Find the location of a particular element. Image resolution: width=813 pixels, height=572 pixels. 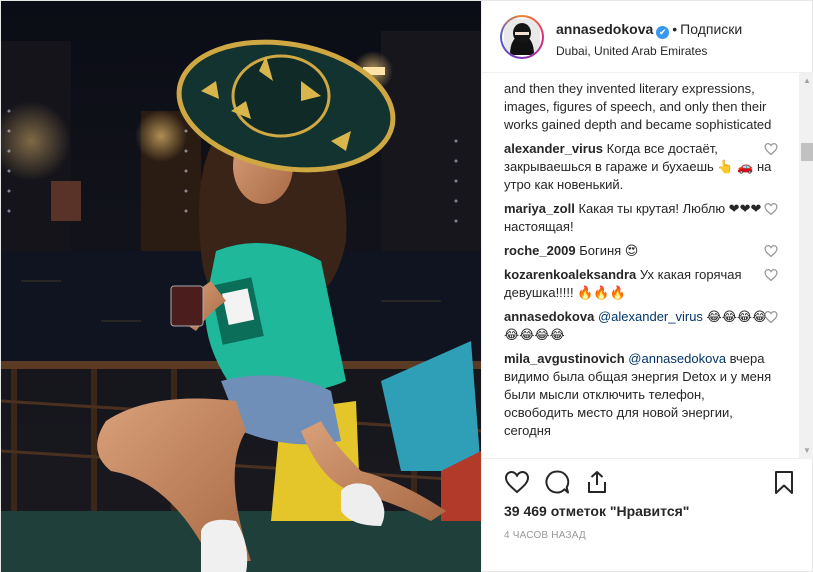

comment-username: kozarenkoaleksandra is located at coordinates (570, 274).